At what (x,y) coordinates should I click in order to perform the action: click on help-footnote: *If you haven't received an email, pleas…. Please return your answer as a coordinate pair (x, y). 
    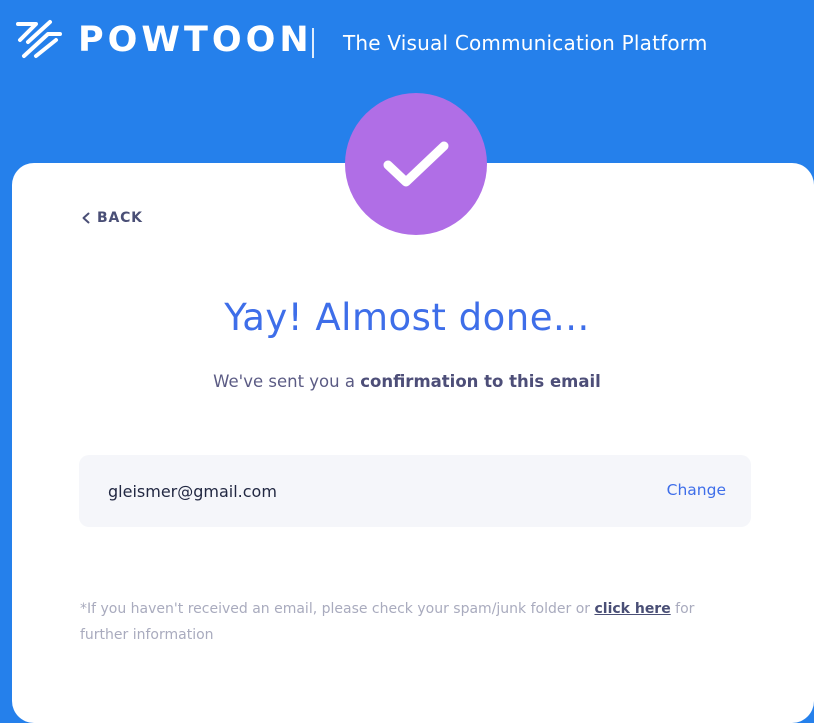
    Looking at the image, I should click on (400, 622).